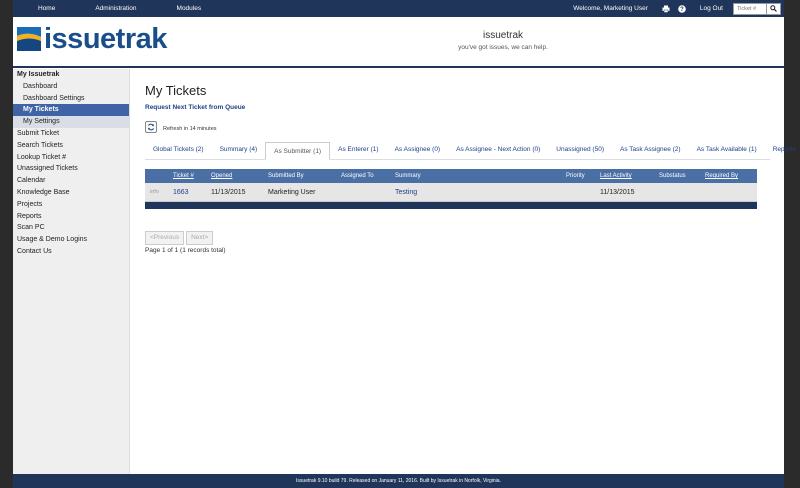 The height and width of the screenshot is (488, 800). I want to click on search-icon, so click(773, 8).